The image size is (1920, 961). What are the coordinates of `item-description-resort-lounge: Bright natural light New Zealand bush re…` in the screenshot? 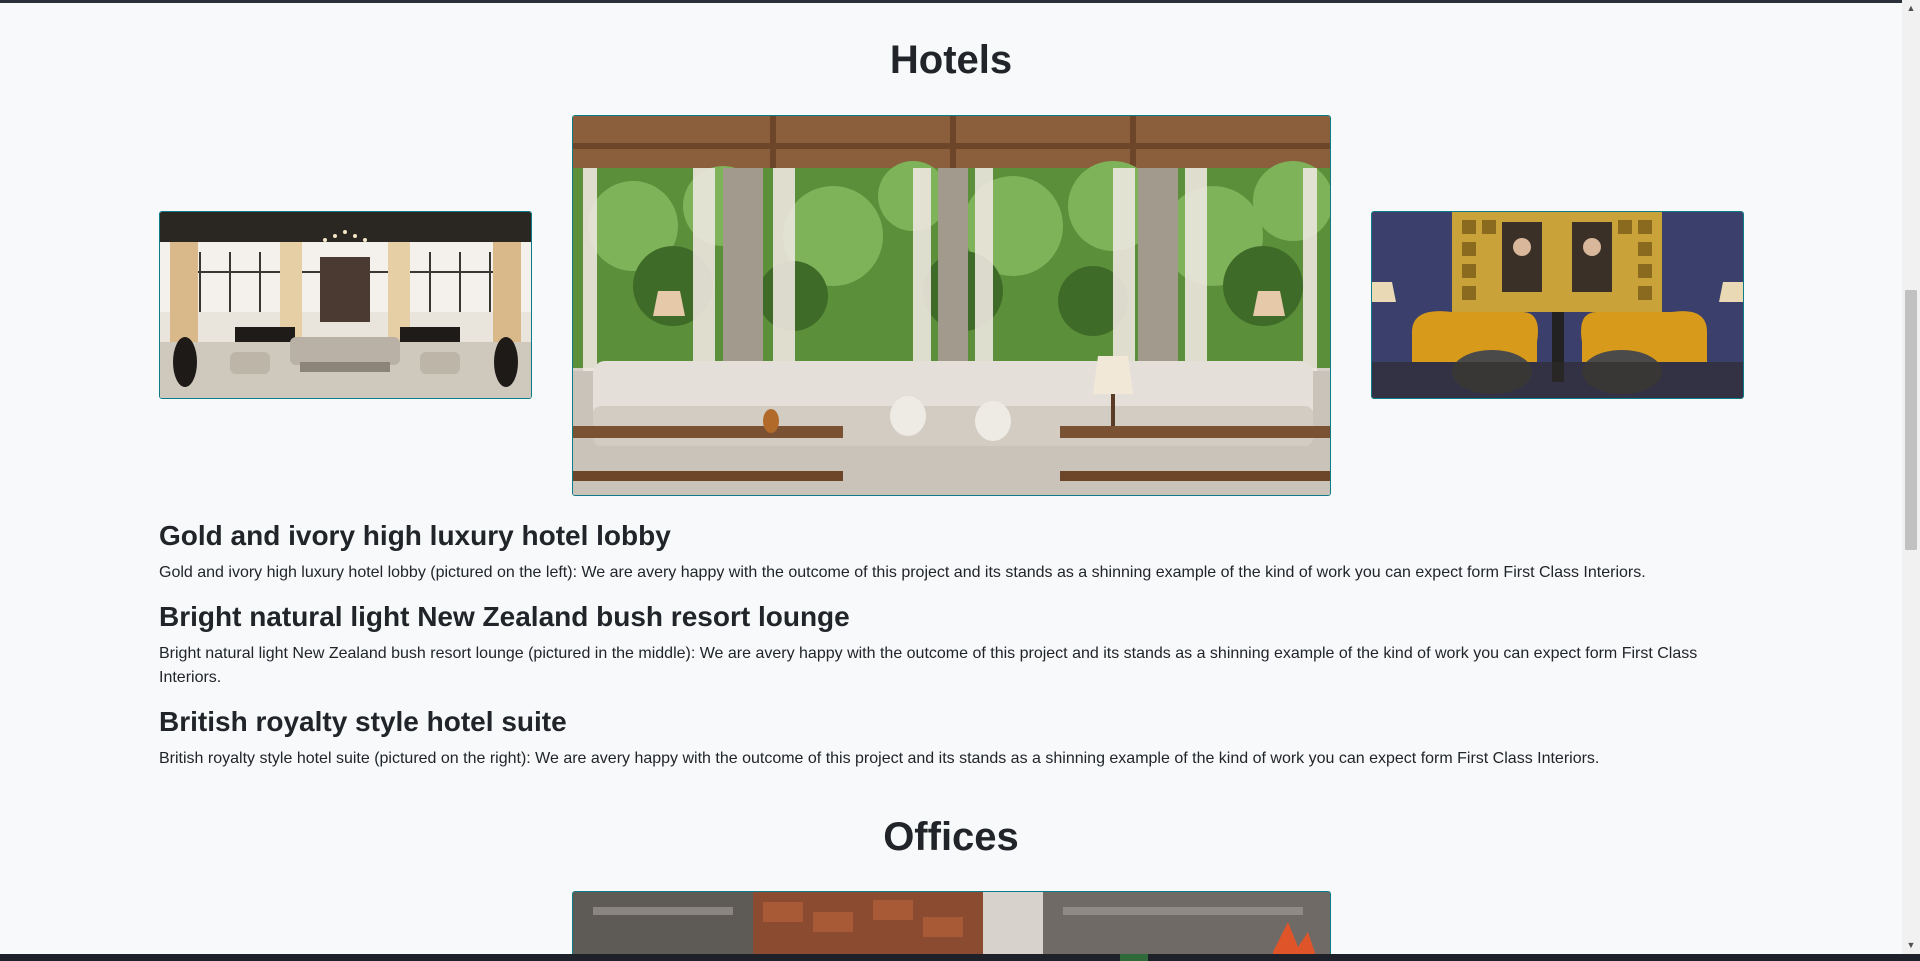 It's located at (928, 665).